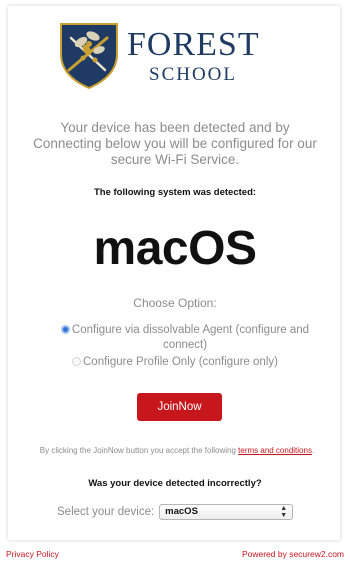 Image resolution: width=350 pixels, height=565 pixels. I want to click on crest-icon, so click(89, 56).